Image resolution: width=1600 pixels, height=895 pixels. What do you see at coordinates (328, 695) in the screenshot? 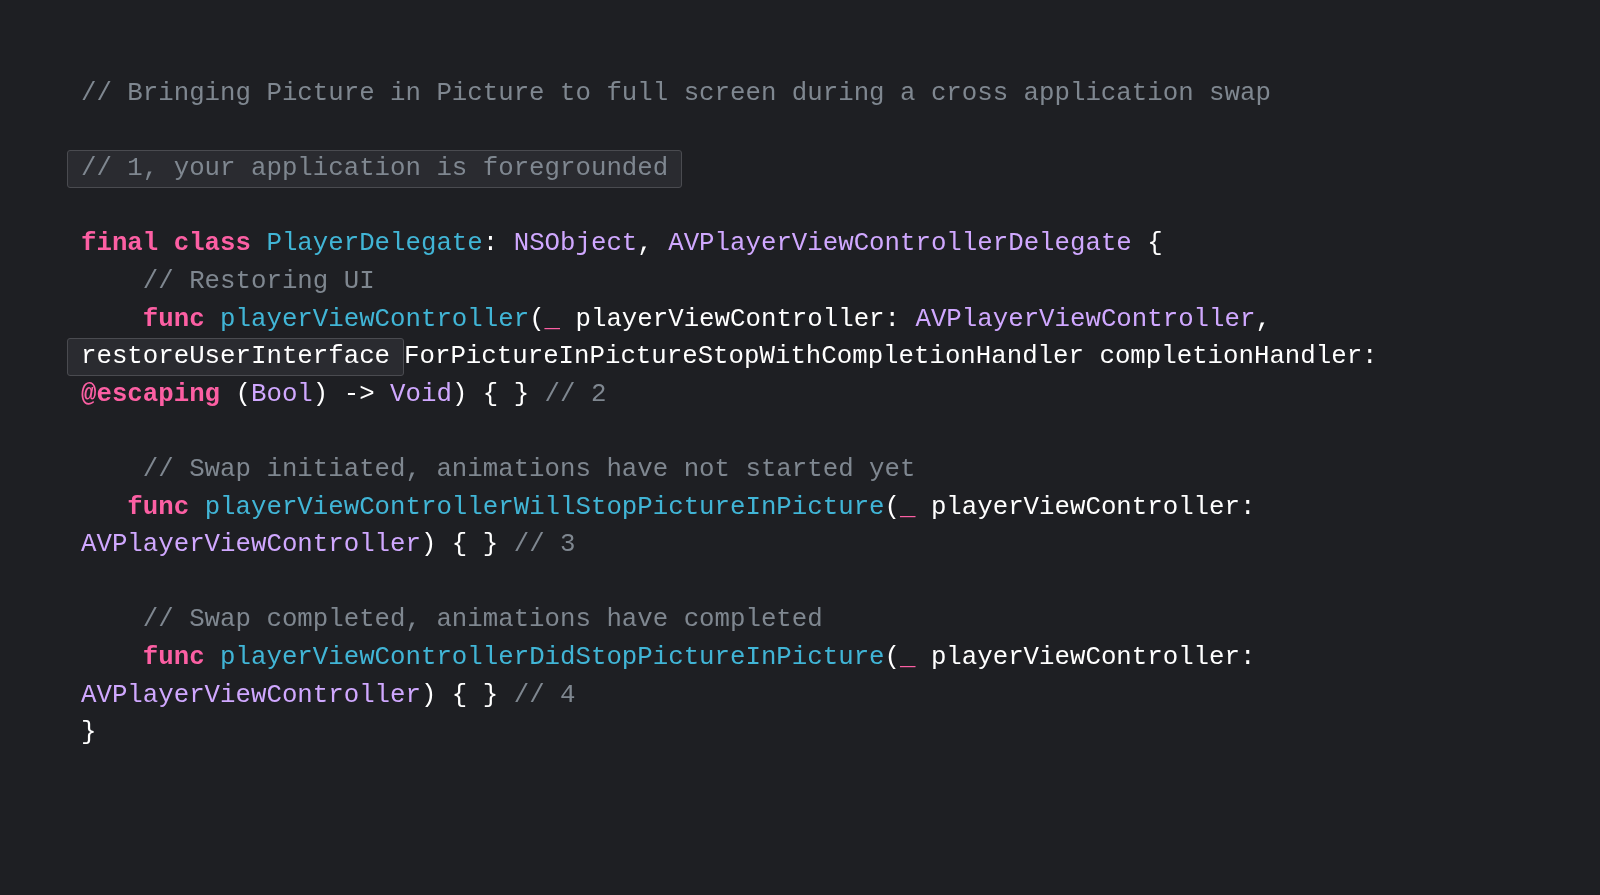
I see `code-line: AVPlayerViewController) { } // 4` at bounding box center [328, 695].